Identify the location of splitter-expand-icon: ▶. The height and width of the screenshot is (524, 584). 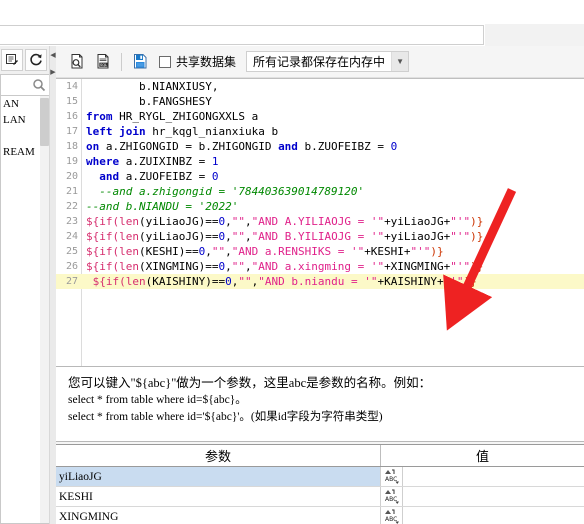
(52, 72).